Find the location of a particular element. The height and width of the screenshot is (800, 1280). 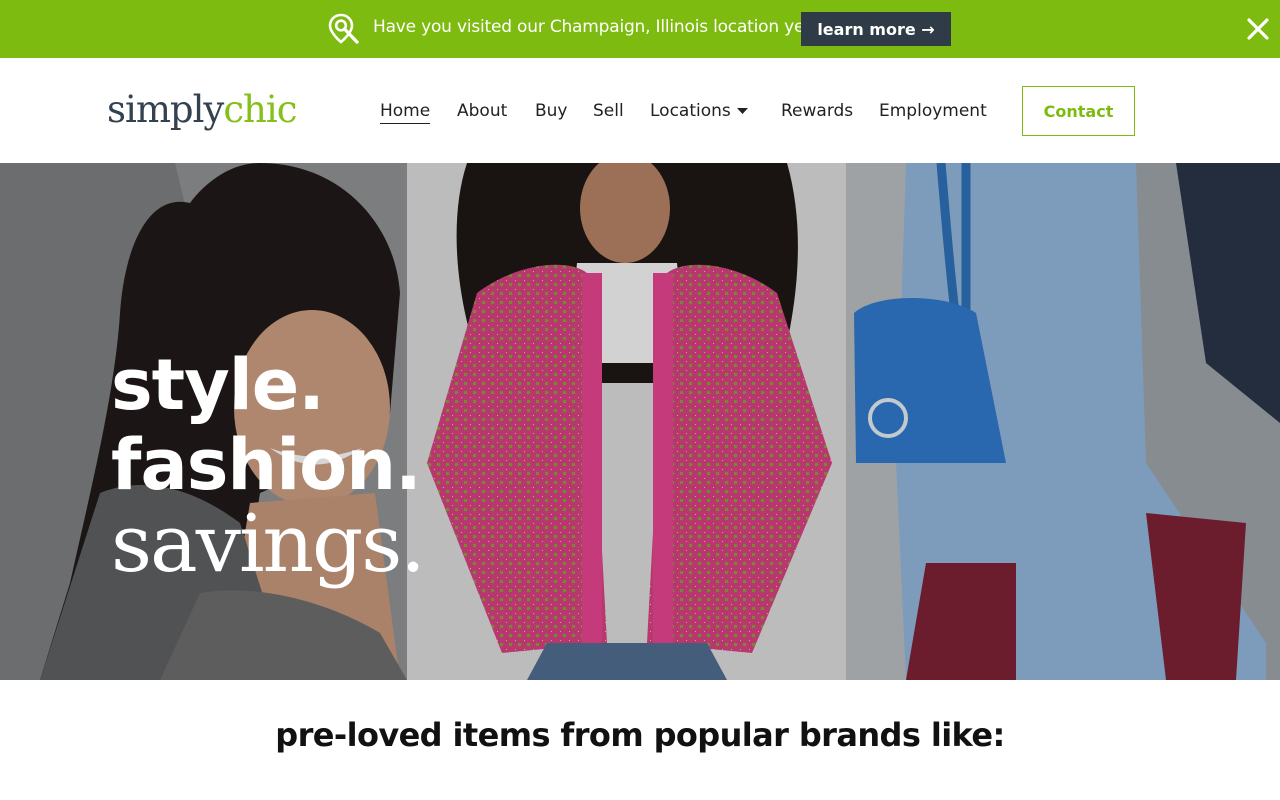

map-search-icon is located at coordinates (343, 28).